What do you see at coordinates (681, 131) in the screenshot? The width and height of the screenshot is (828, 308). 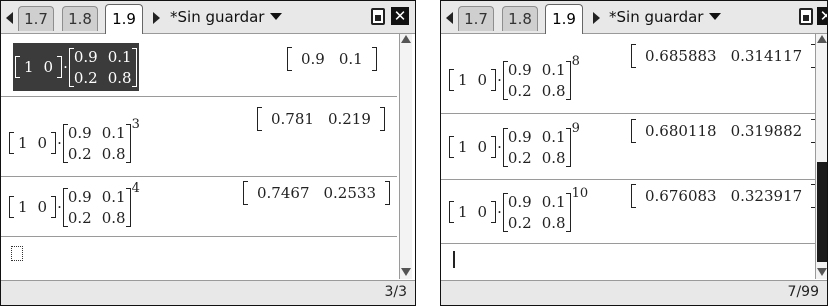 I see `result-cell: 0.680118` at bounding box center [681, 131].